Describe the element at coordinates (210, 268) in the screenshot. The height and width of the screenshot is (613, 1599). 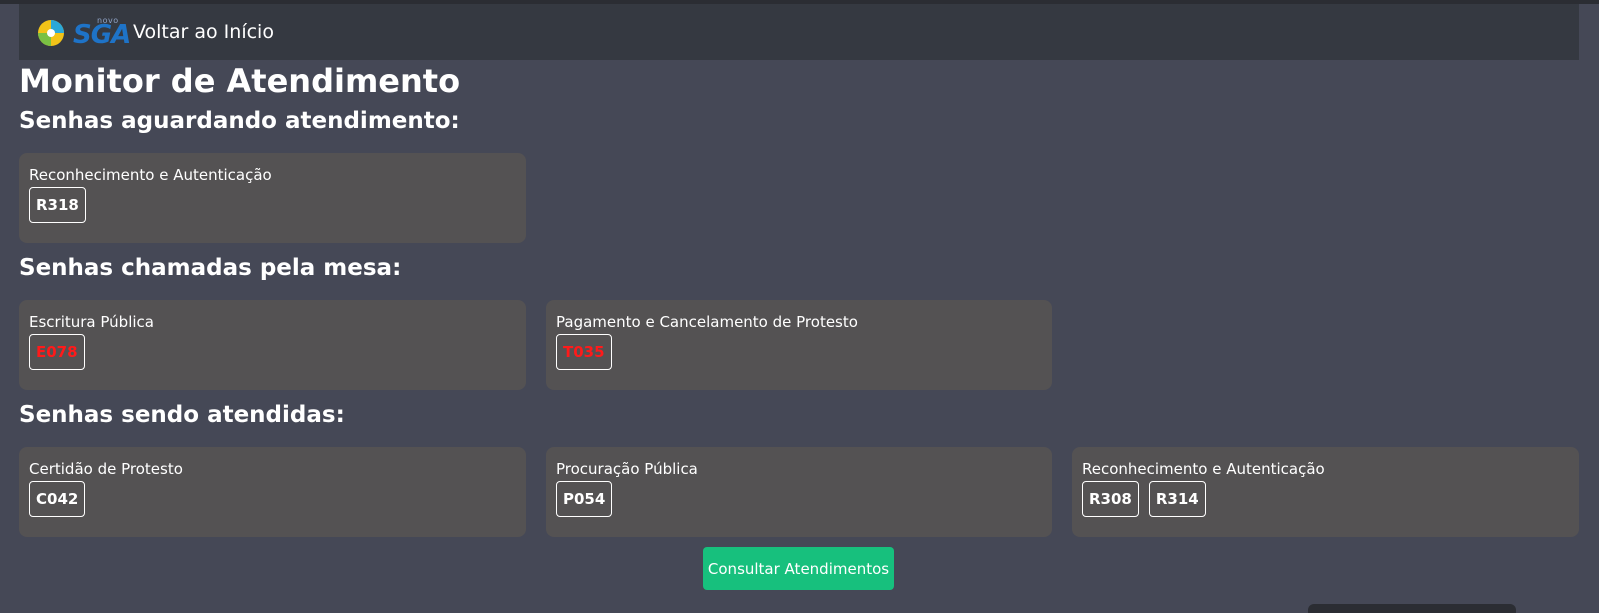
I see `section-title-called: Senhas chamadas pela mesa:` at that location.